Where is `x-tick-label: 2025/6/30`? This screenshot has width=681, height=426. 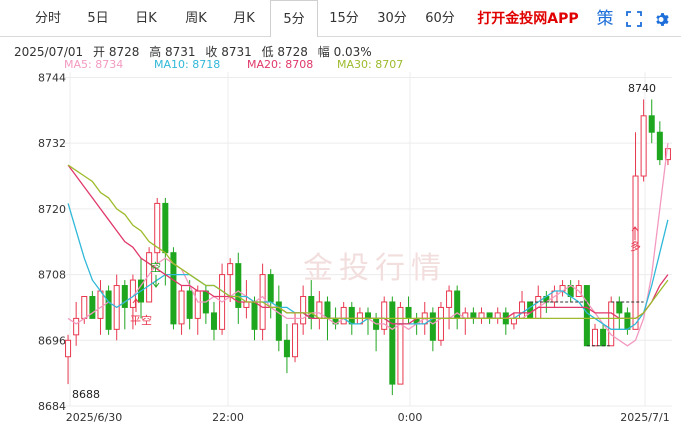 x-tick-label: 2025/6/30 is located at coordinates (94, 417).